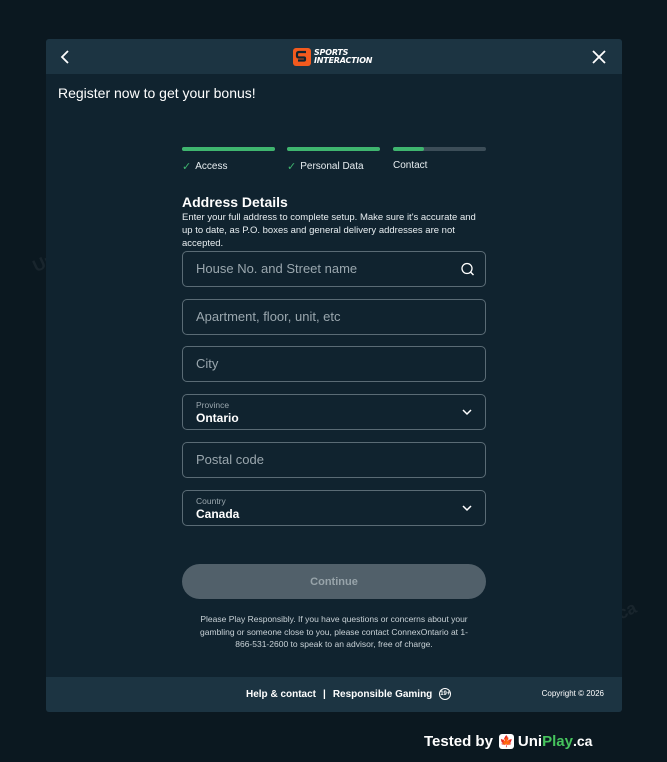 This screenshot has height=762, width=667. Describe the element at coordinates (213, 405) in the screenshot. I see `province-label: Province` at that location.